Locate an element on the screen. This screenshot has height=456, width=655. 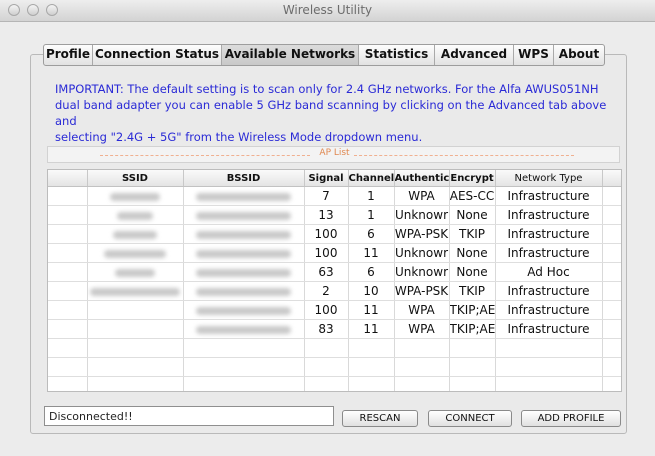
network-type-cell: Ad Hoc is located at coordinates (549, 272).